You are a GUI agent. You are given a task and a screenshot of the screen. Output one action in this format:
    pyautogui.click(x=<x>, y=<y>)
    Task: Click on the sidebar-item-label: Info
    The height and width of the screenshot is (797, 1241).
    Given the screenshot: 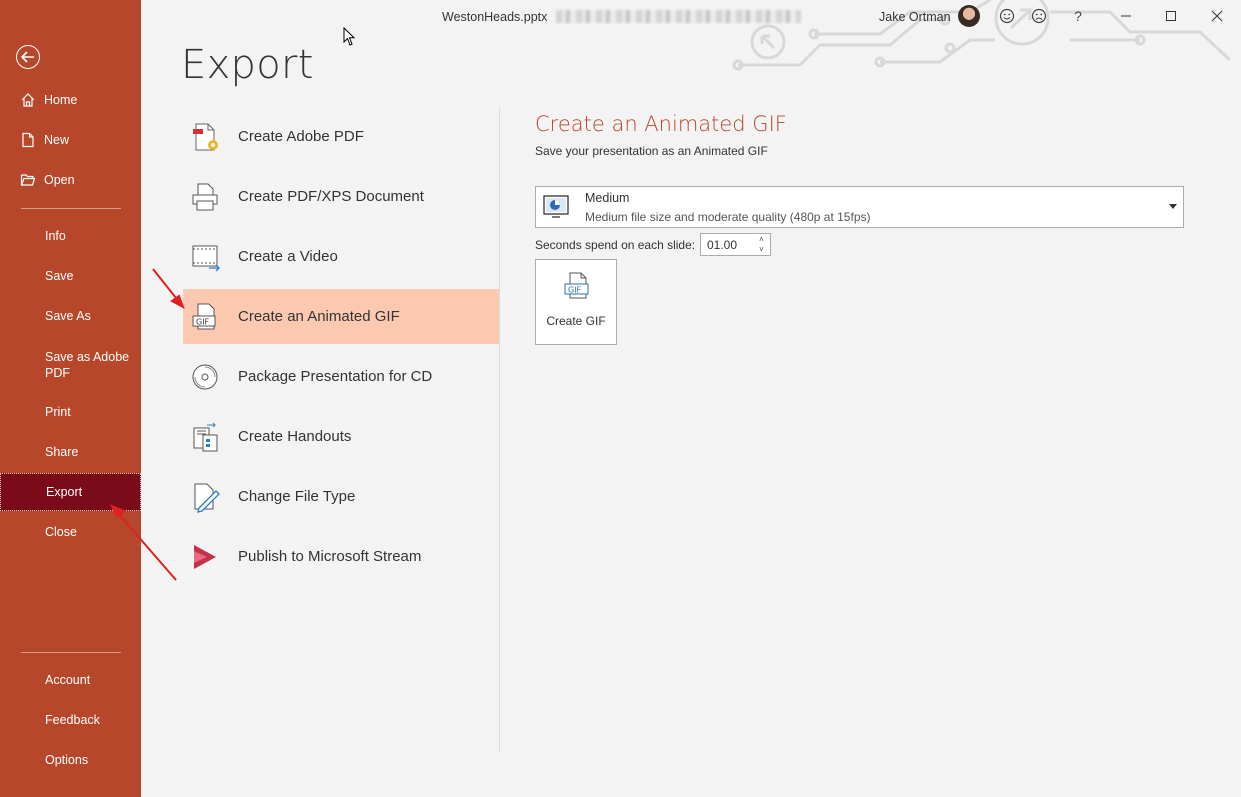 What is the action you would take?
    pyautogui.click(x=55, y=236)
    